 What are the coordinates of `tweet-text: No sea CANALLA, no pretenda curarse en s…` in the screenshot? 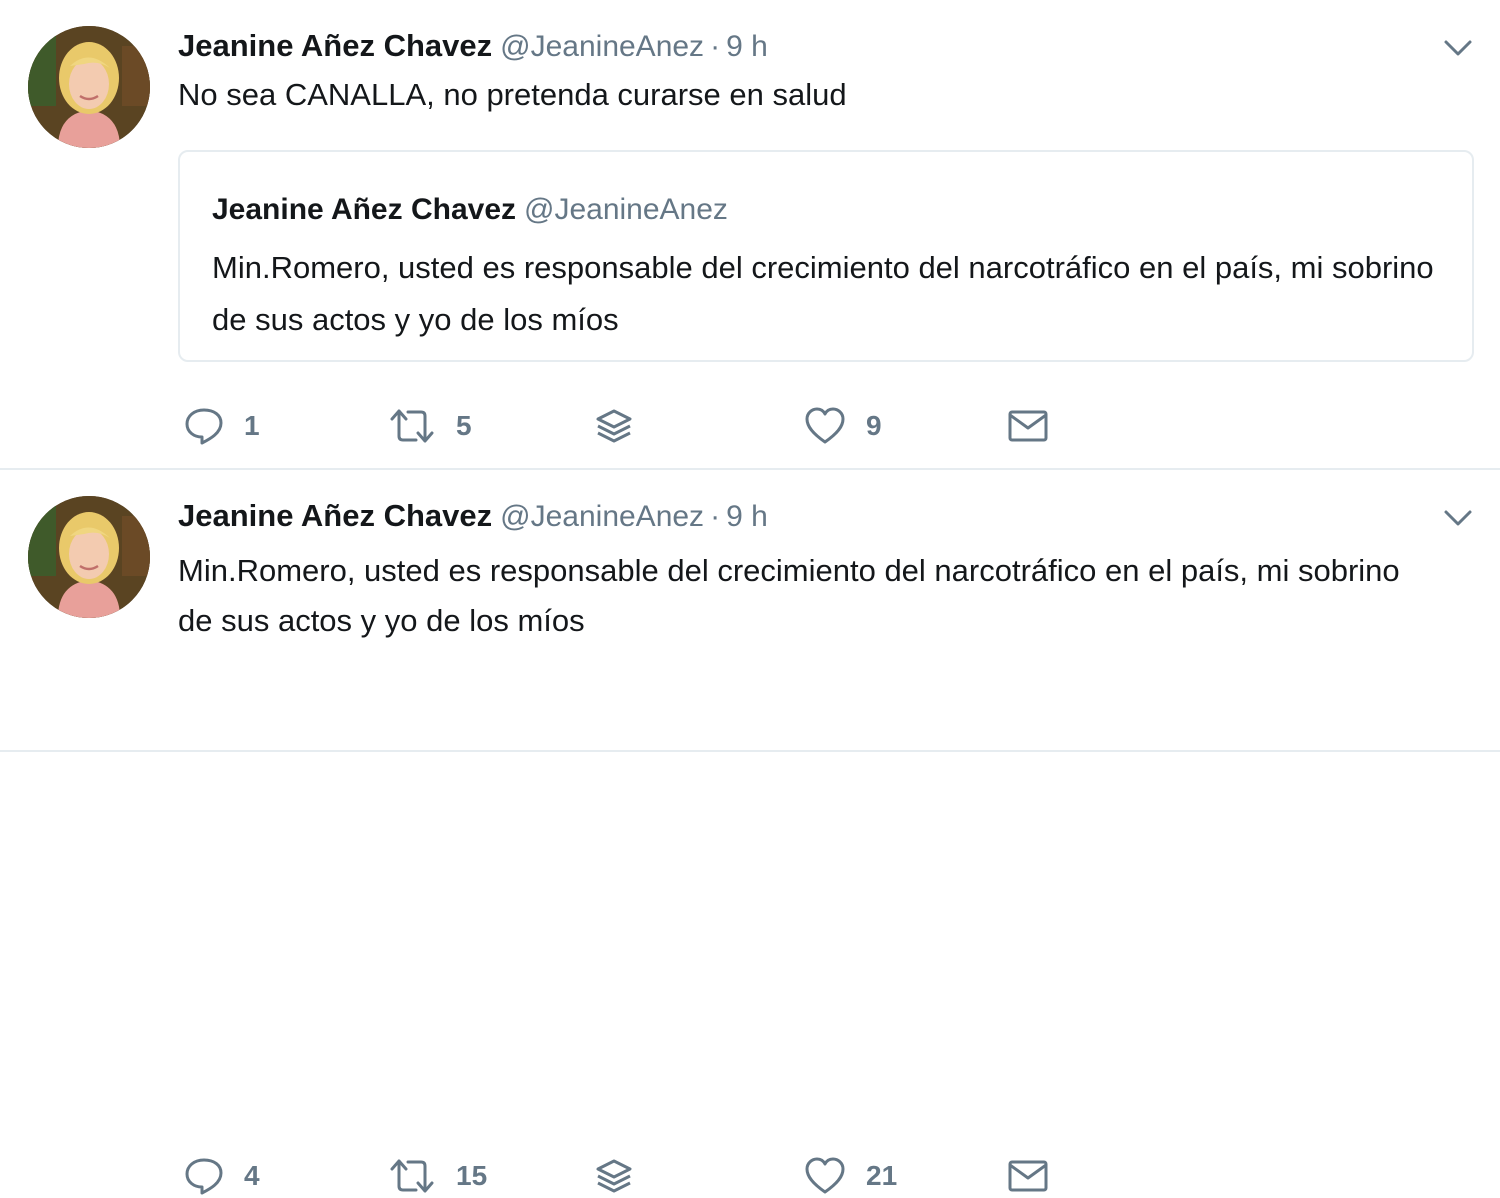 It's located at (512, 94).